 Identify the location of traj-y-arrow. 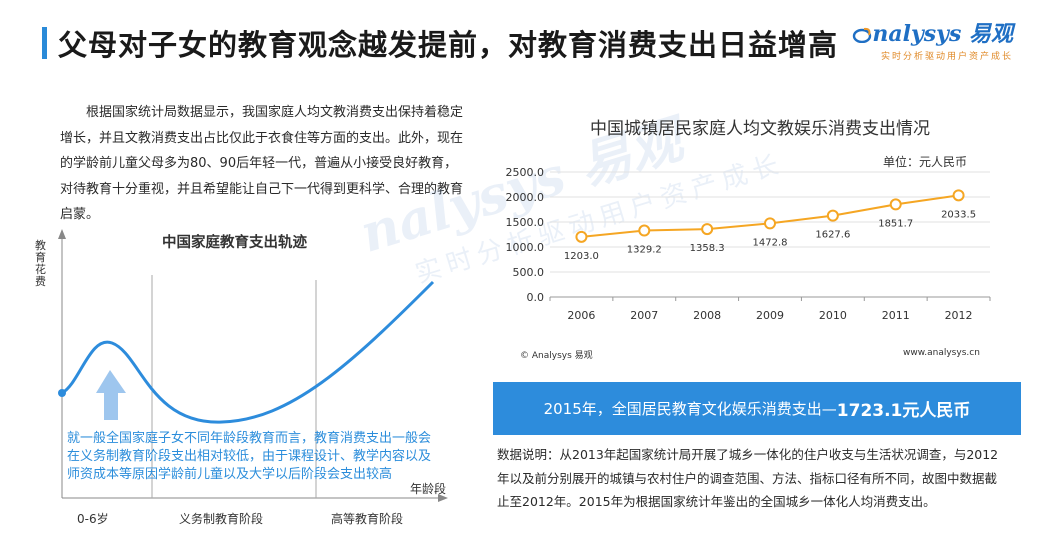
(62, 234).